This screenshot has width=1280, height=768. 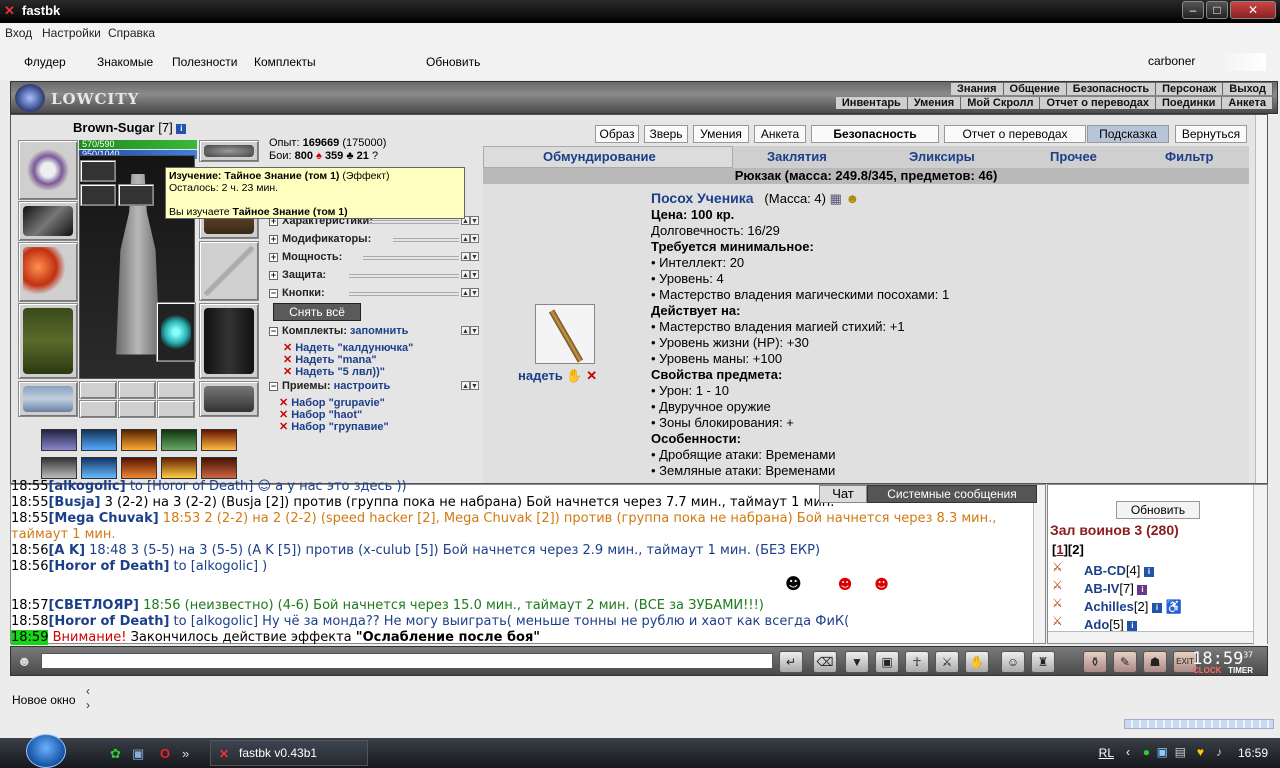 What do you see at coordinates (1059, 549) in the screenshot?
I see `page-1: 1` at bounding box center [1059, 549].